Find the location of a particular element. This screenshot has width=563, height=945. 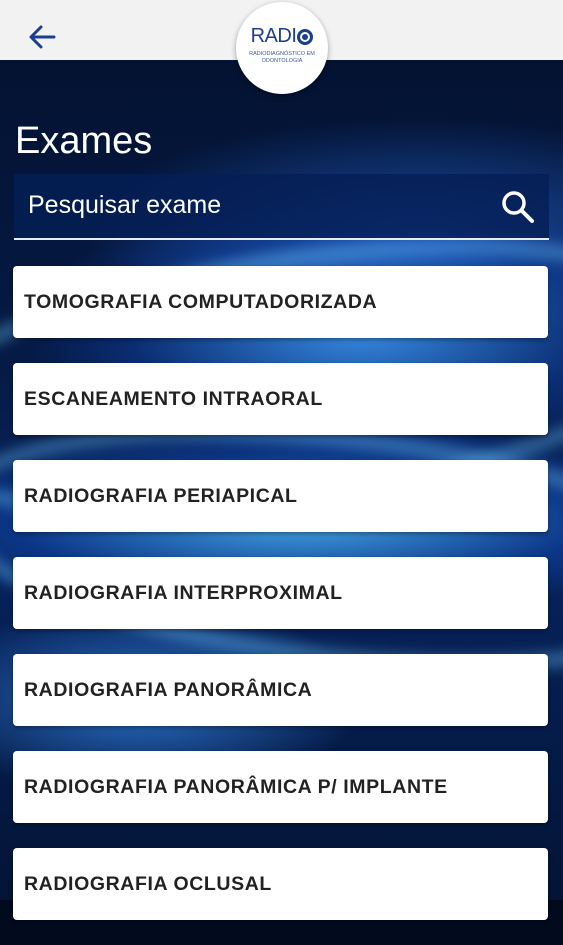

logo-wordmark: RADI is located at coordinates (282, 36).